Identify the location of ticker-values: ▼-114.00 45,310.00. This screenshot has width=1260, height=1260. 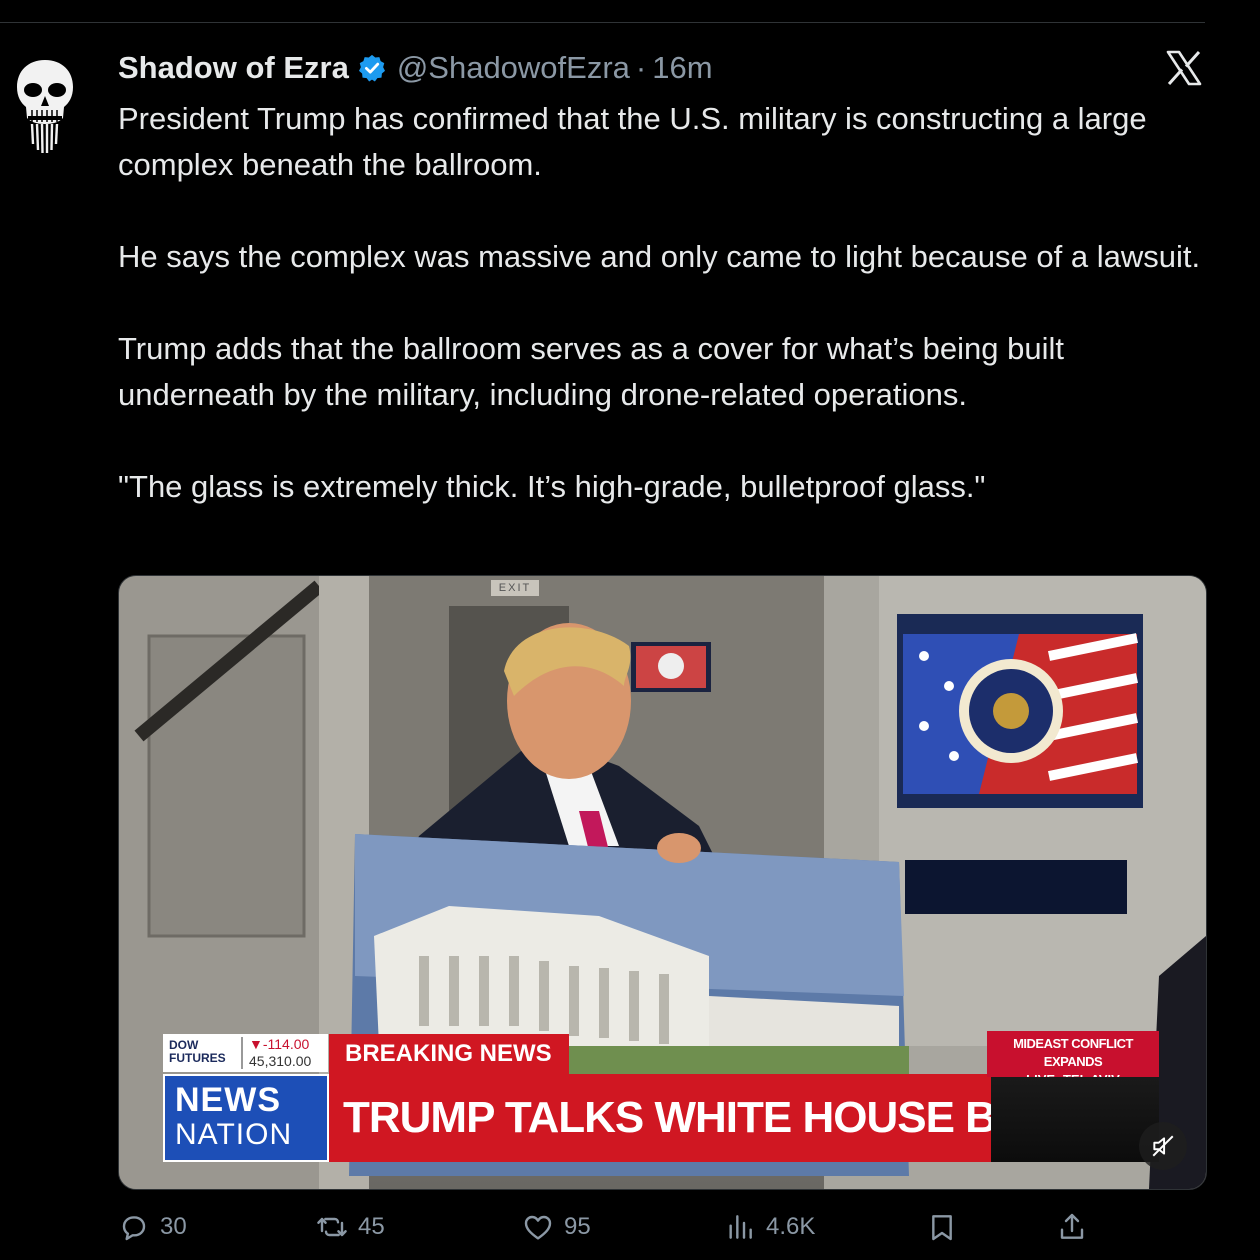
(277, 1053).